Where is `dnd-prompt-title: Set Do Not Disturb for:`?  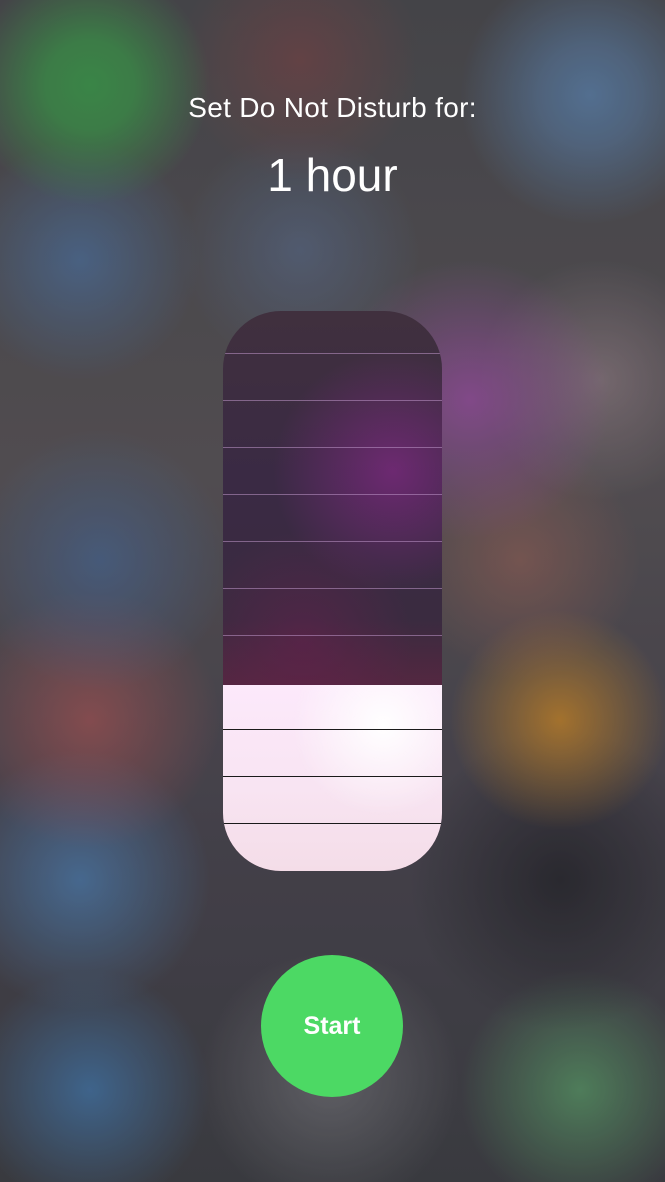
dnd-prompt-title: Set Do Not Disturb for: is located at coordinates (332, 107).